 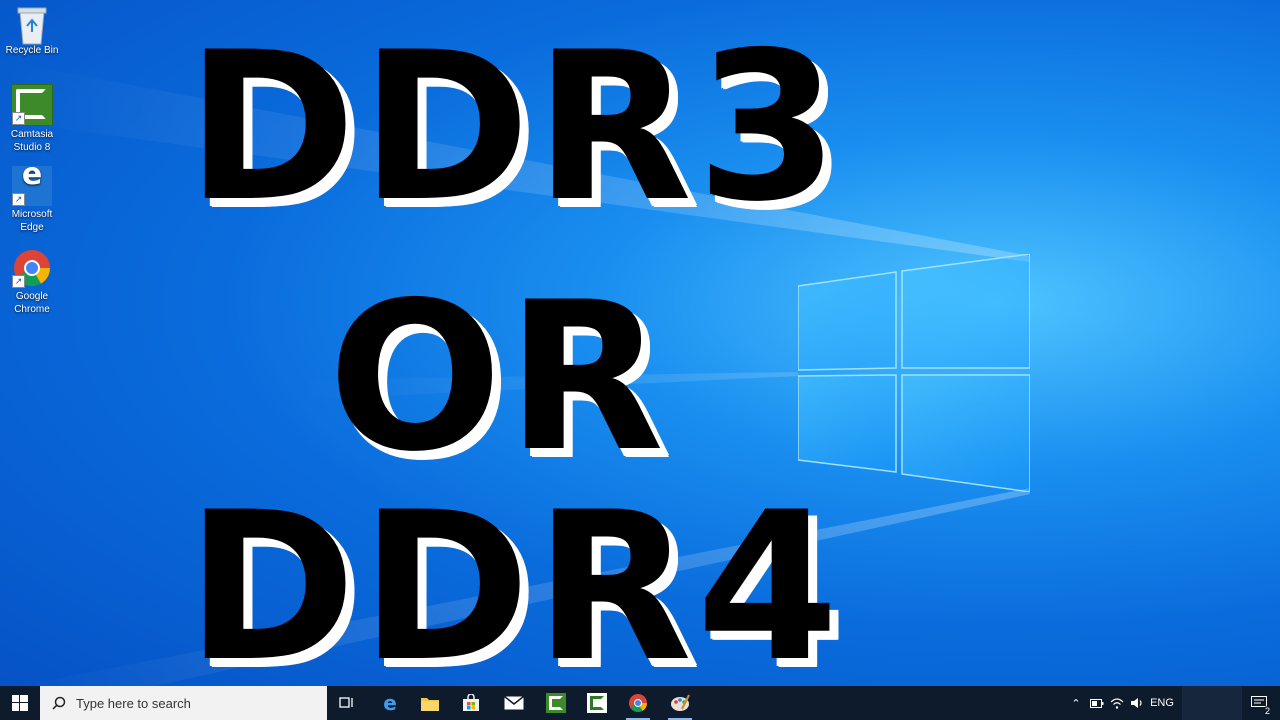 I want to click on edge-icon: e, so click(x=390, y=703).